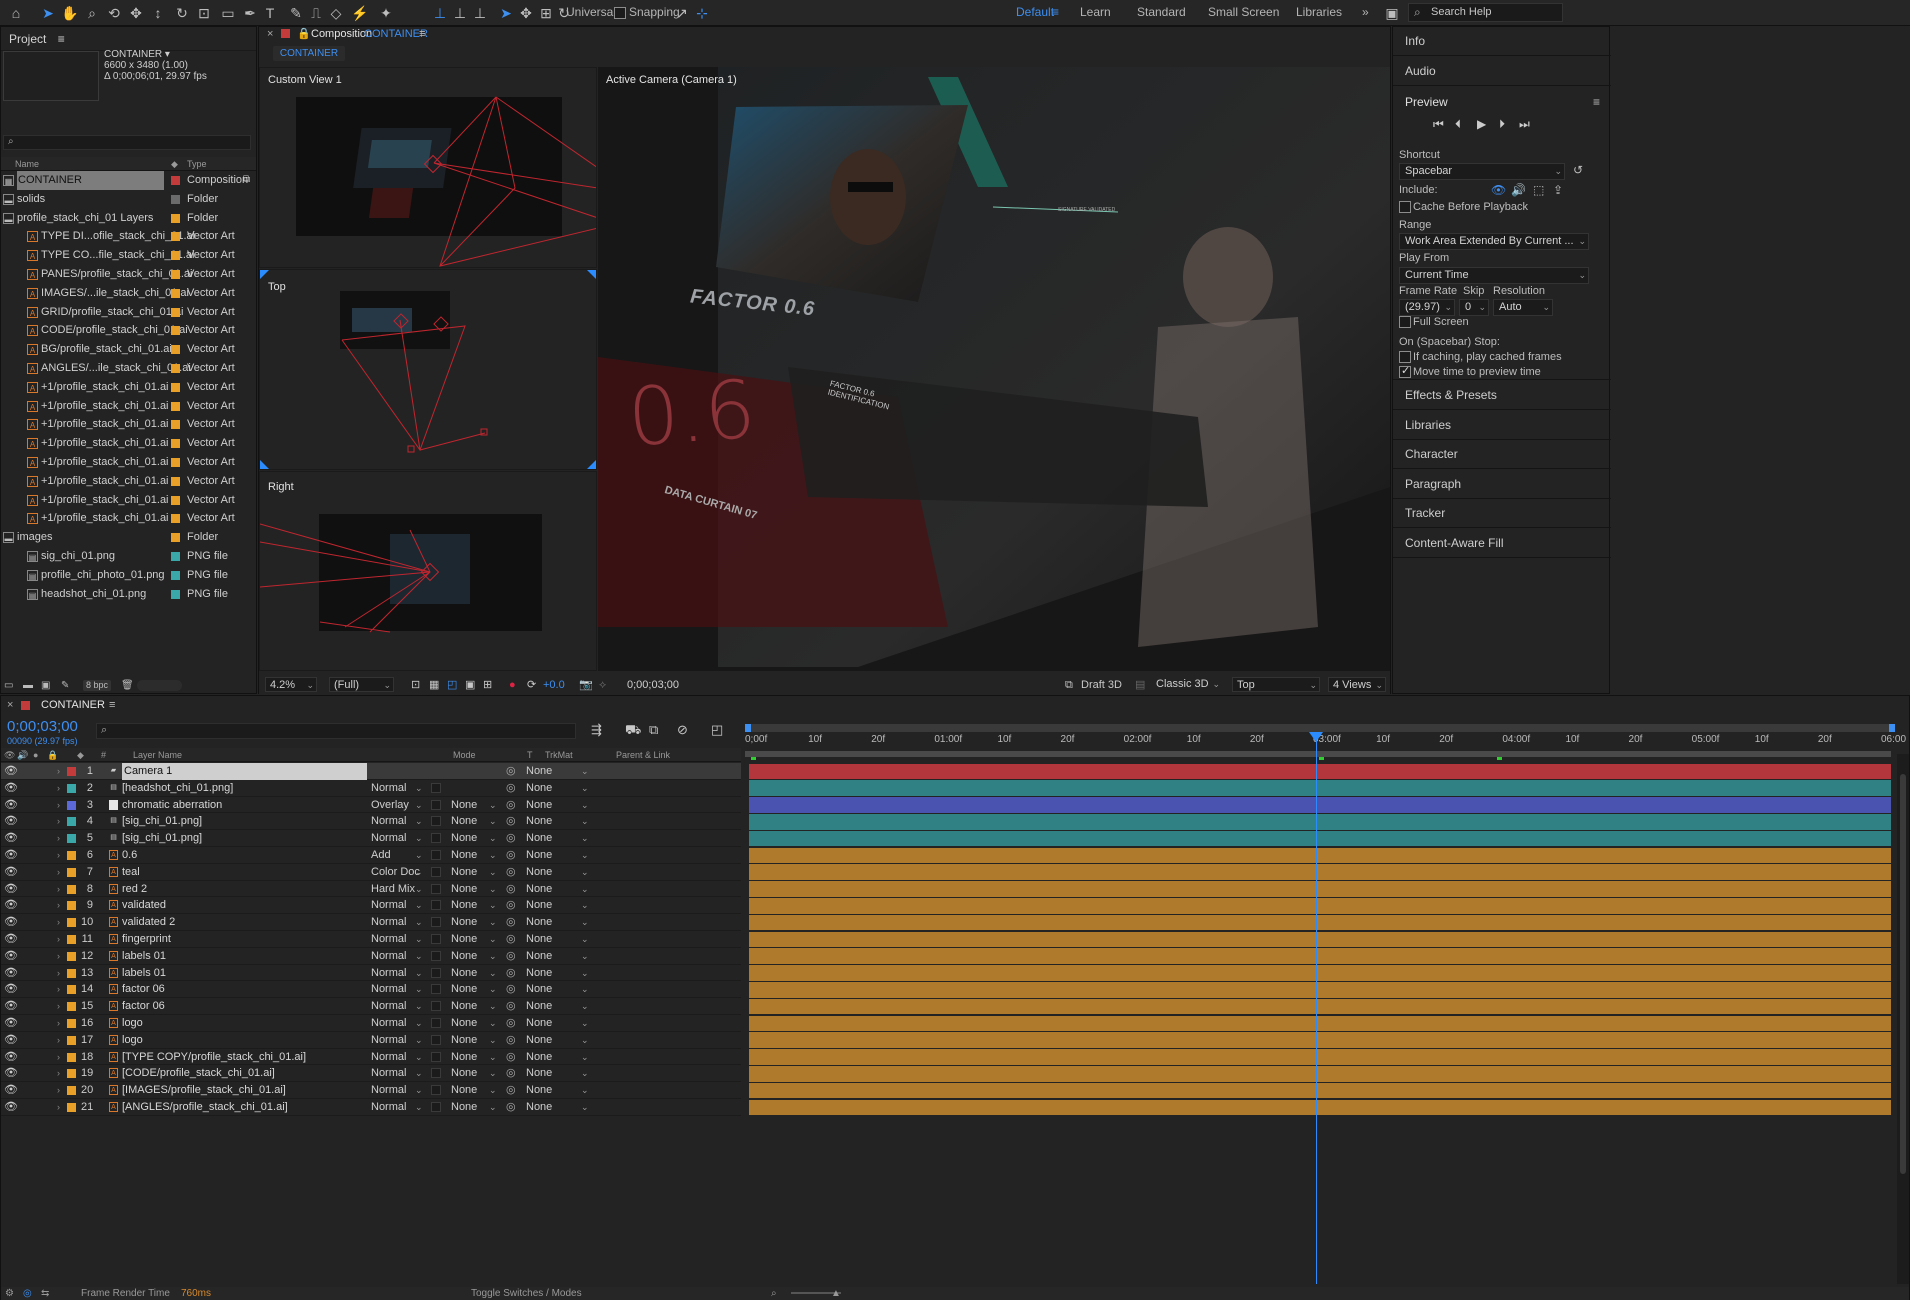 This screenshot has height=1300, width=1910. Describe the element at coordinates (28, 685) in the screenshot. I see `new-folder-icon: ▬` at that location.